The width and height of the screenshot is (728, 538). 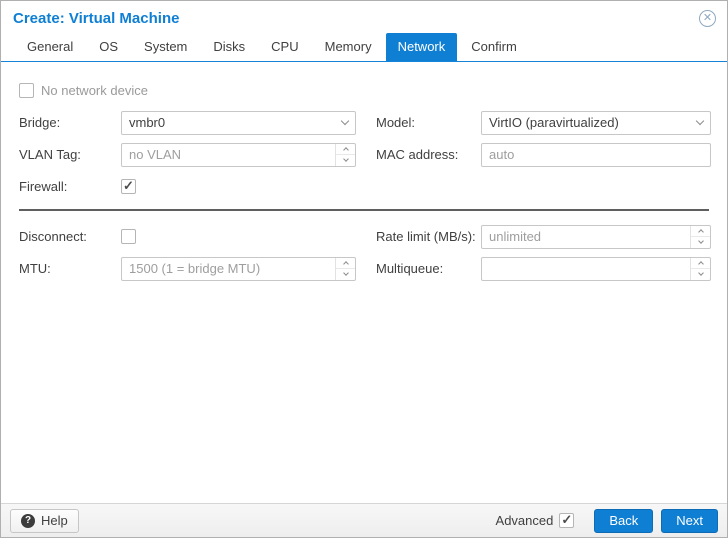 I want to click on section-divider, so click(x=364, y=210).